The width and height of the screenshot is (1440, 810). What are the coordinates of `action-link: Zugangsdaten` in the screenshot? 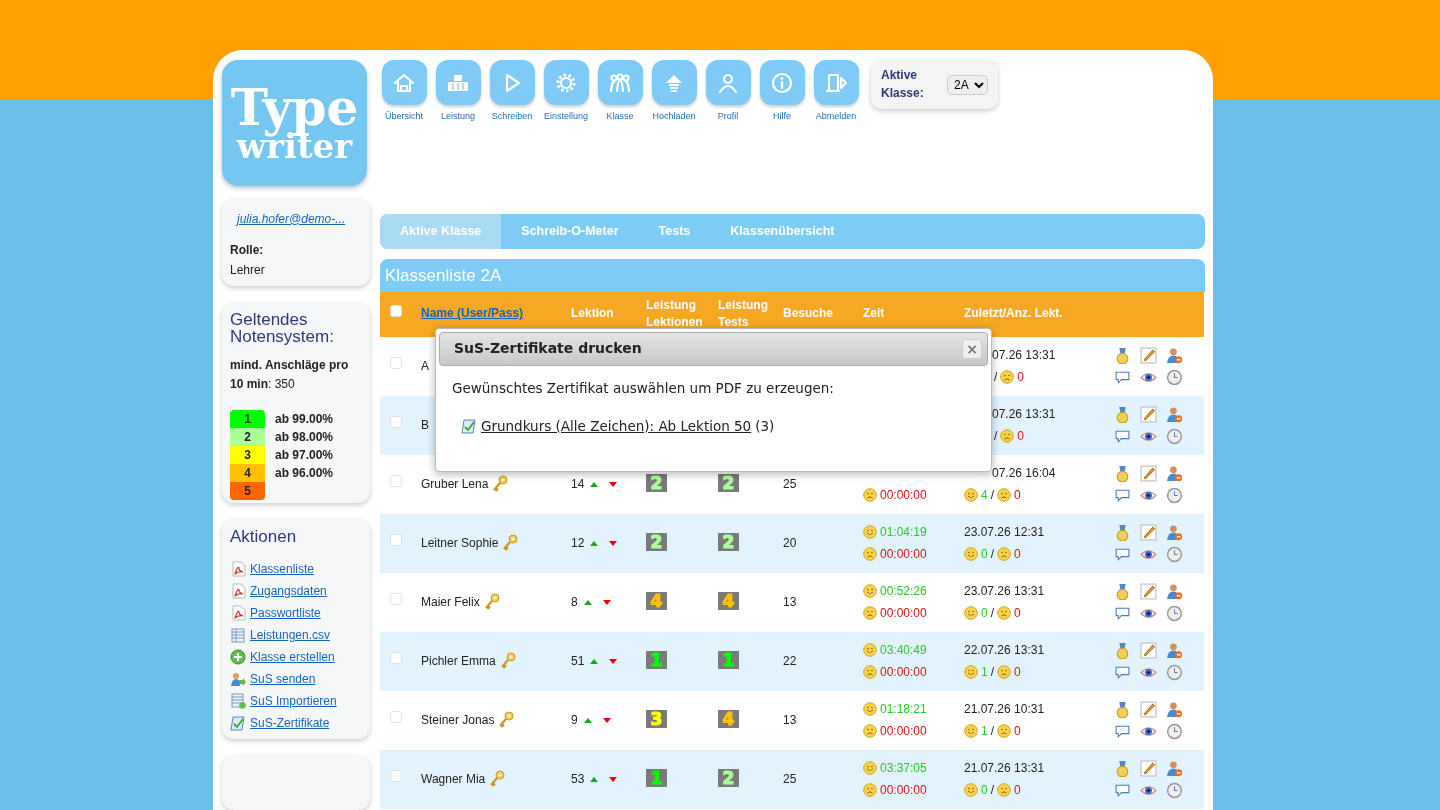 It's located at (288, 590).